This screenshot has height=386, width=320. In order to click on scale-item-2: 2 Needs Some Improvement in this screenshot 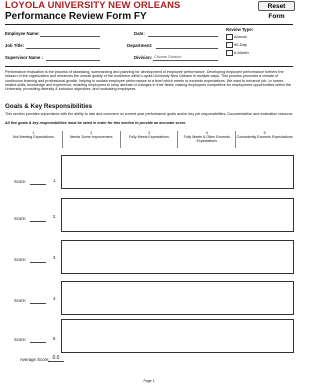, I will do `click(90, 139)`.